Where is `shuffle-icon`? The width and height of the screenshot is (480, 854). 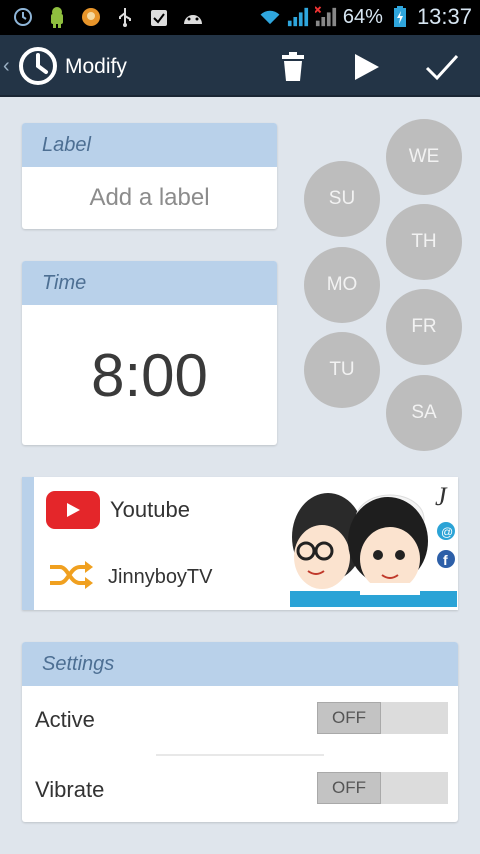
shuffle-icon is located at coordinates (71, 577).